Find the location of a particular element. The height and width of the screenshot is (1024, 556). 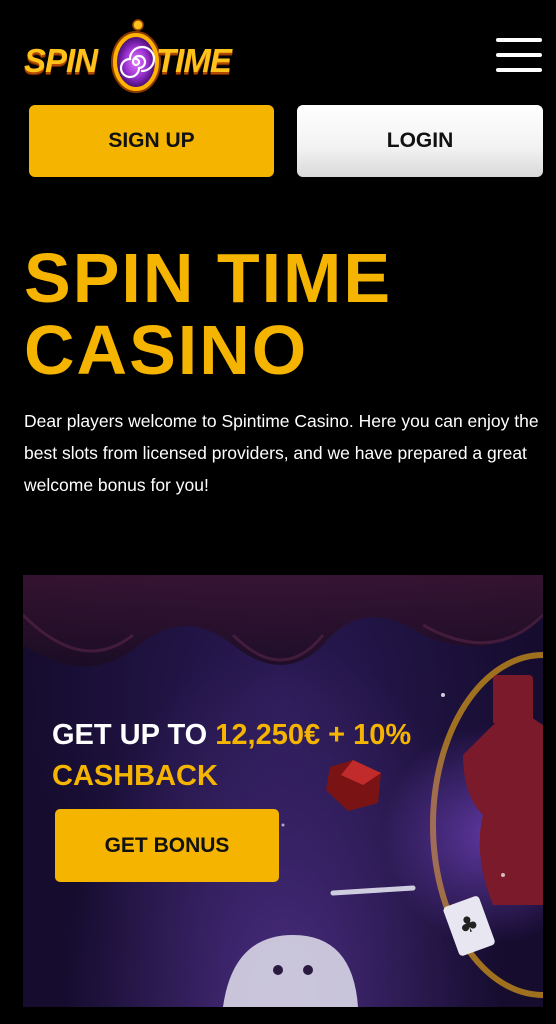

header: SPIN TIME is located at coordinates (278, 52).